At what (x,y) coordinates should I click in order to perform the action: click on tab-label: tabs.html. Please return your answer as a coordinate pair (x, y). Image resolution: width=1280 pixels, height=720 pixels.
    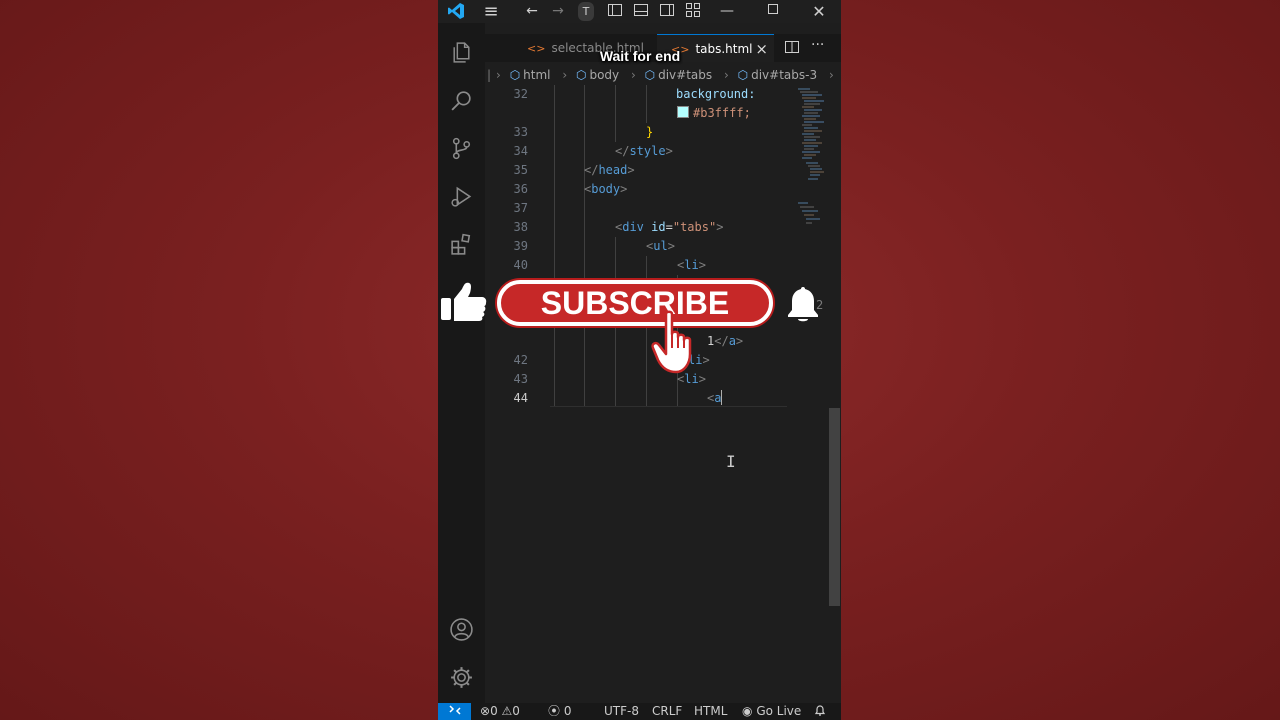
    Looking at the image, I should click on (724, 49).